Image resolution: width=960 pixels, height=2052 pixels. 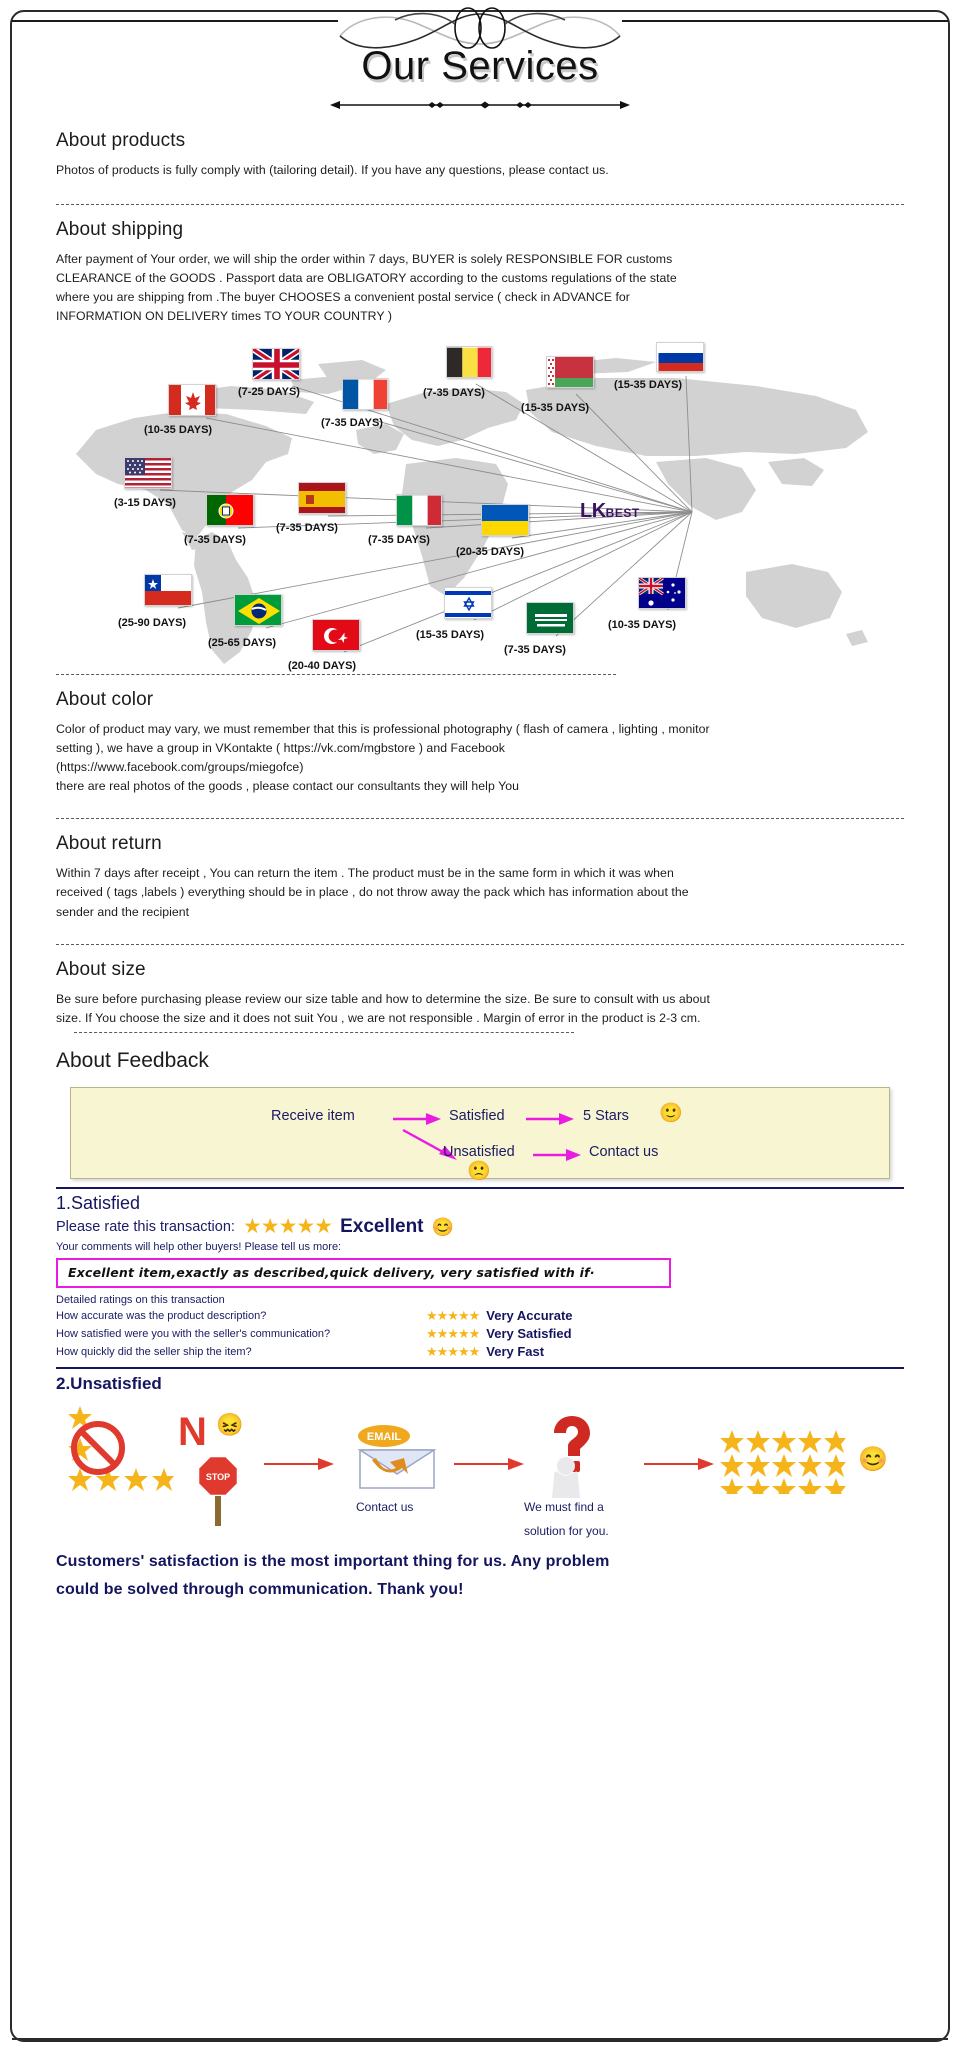 I want to click on arrow-satisfied-to-stars-icon, so click(x=550, y=1118).